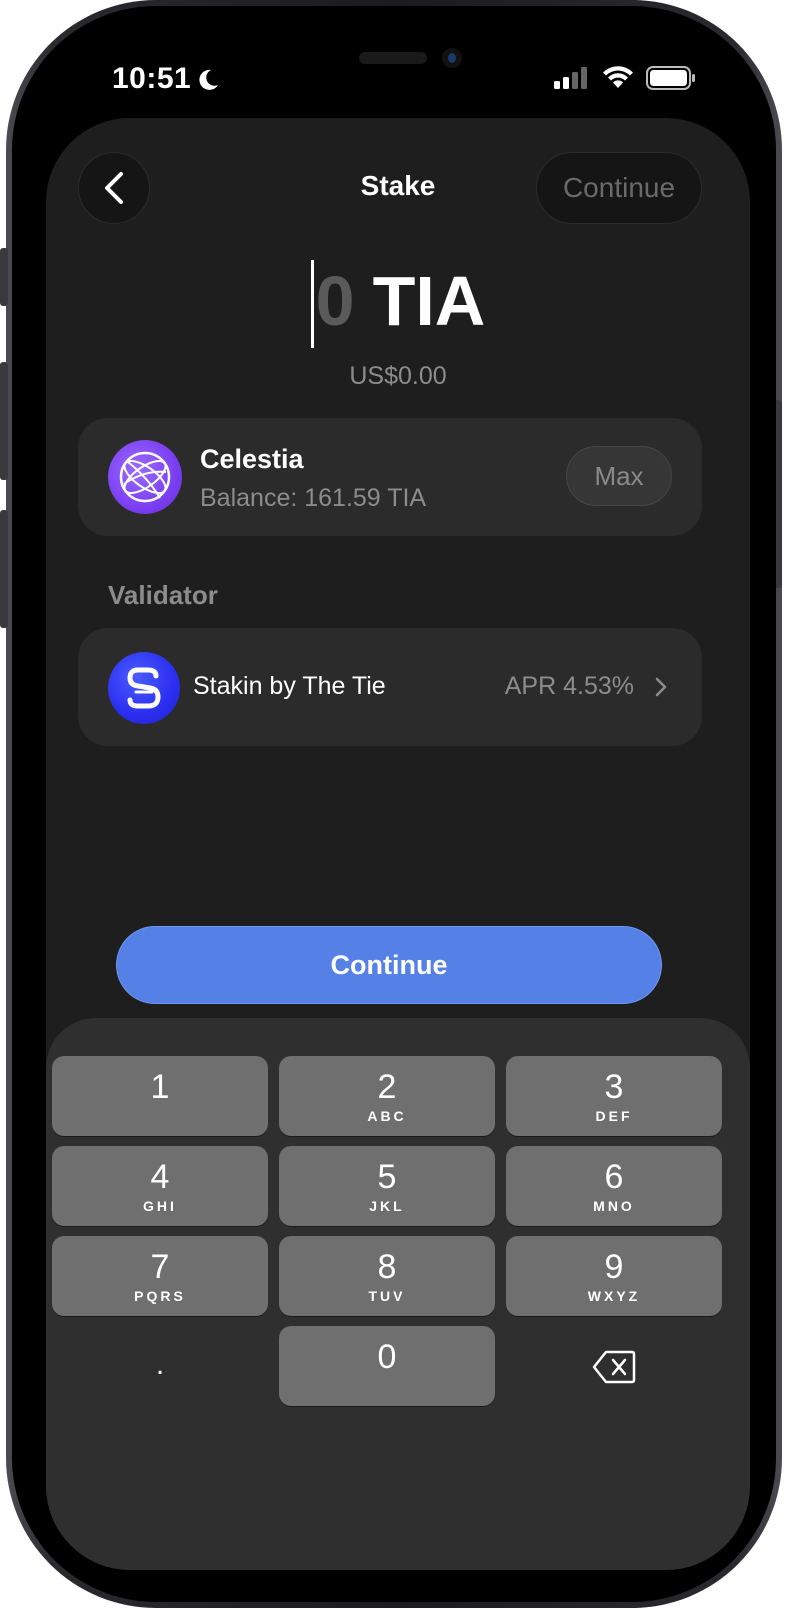 The height and width of the screenshot is (1608, 796). I want to click on volume-up-button, so click(4, 421).